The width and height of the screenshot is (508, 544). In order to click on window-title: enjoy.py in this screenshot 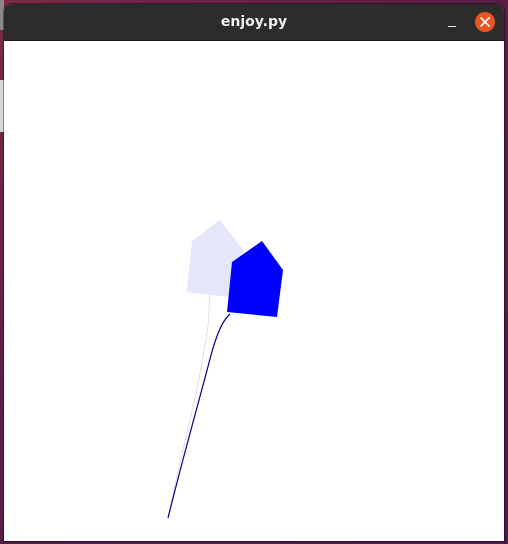, I will do `click(254, 22)`.